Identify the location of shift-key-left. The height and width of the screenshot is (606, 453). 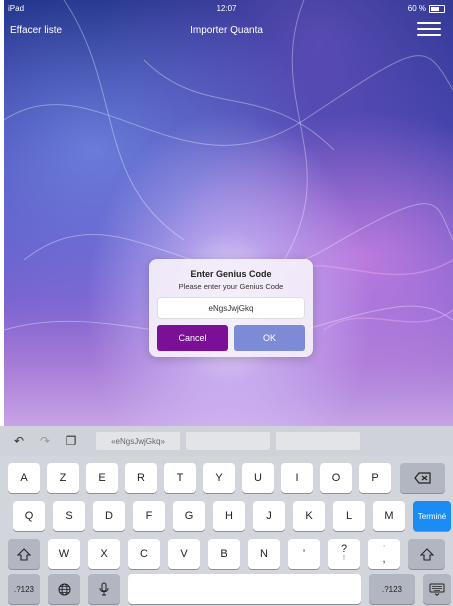
(24, 554).